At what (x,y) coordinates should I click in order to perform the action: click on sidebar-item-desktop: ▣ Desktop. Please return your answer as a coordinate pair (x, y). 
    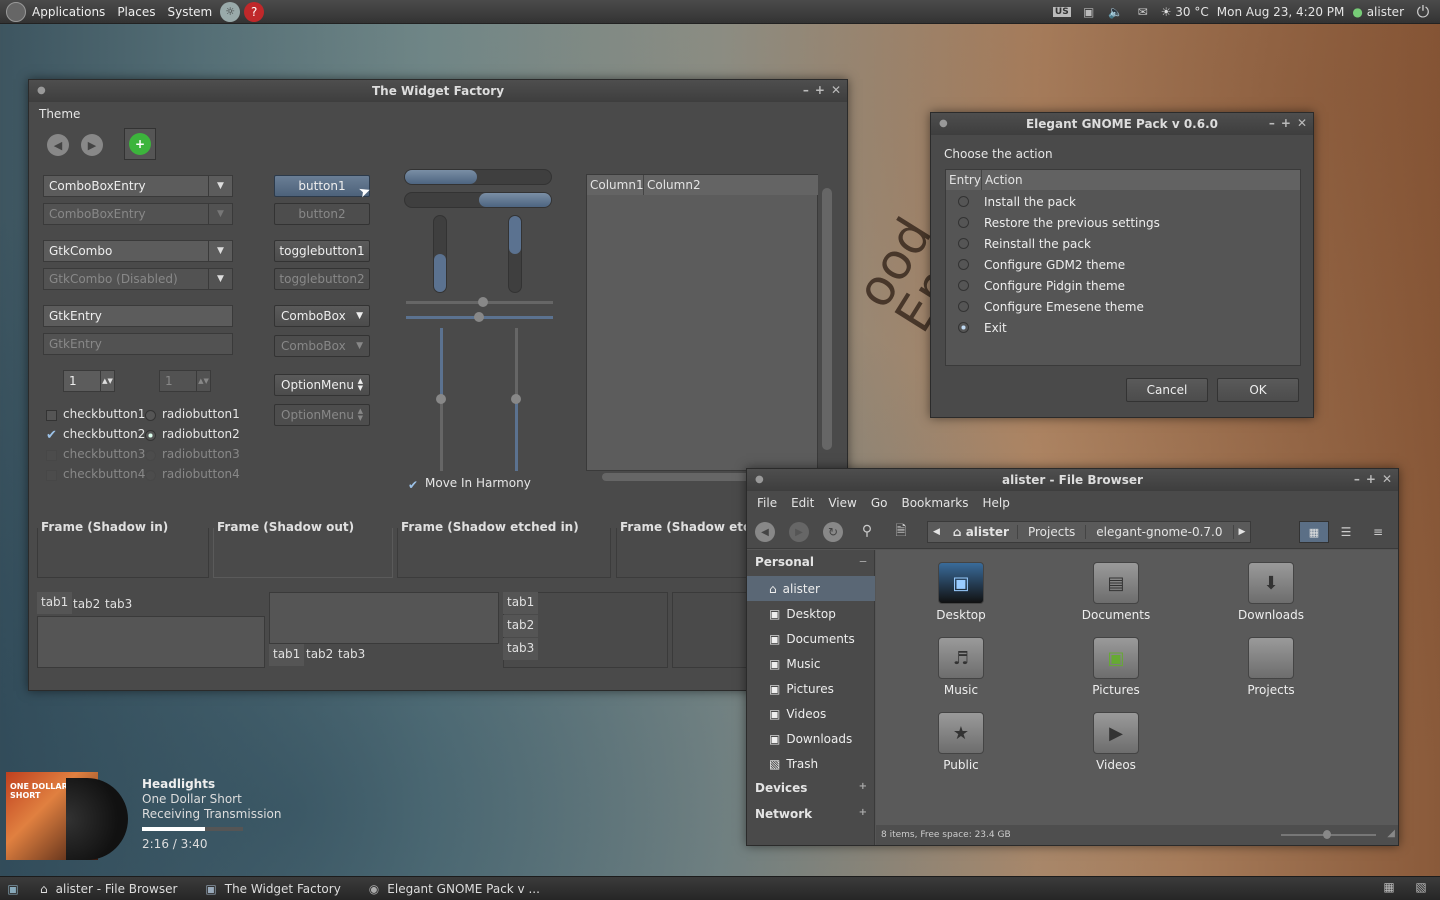
    Looking at the image, I should click on (811, 613).